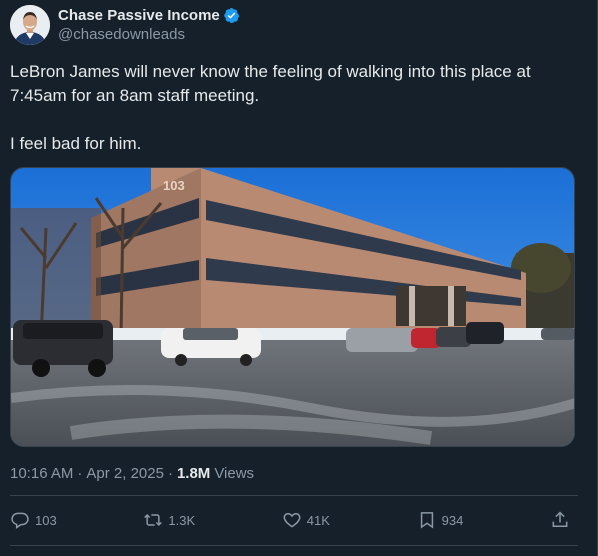 The height and width of the screenshot is (556, 598). What do you see at coordinates (33, 520) in the screenshot?
I see `reply-button: 103` at bounding box center [33, 520].